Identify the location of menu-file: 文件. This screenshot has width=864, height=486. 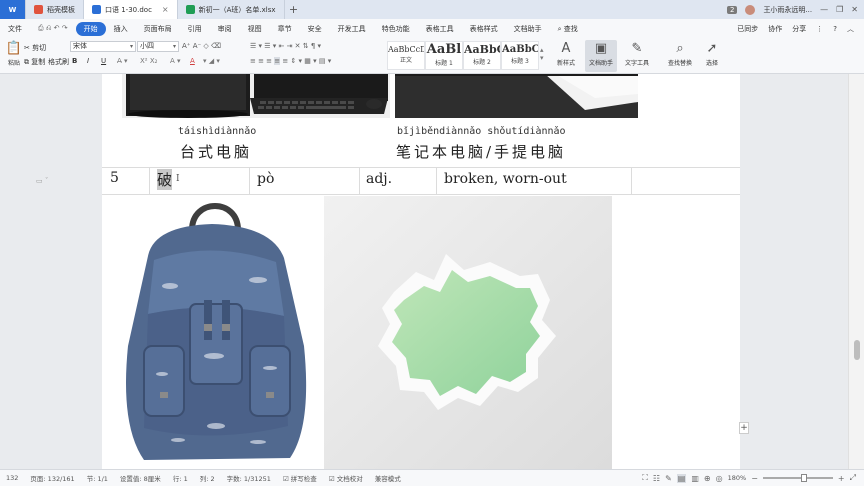
(15, 29).